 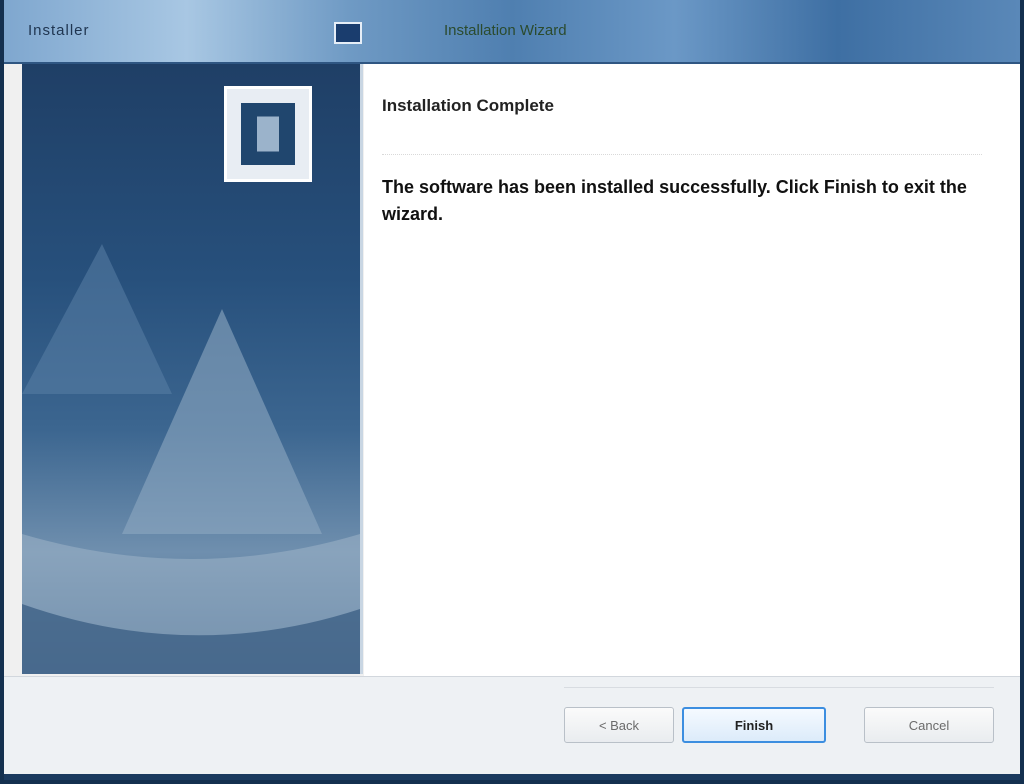 I want to click on page-title: Installation Complete, so click(x=468, y=105).